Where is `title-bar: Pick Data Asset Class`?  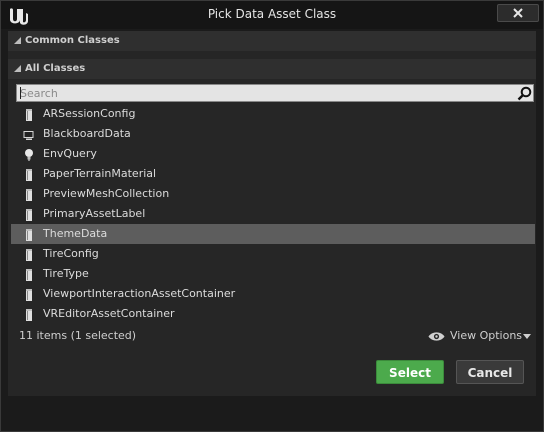
title-bar: Pick Data Asset Class is located at coordinates (272, 15).